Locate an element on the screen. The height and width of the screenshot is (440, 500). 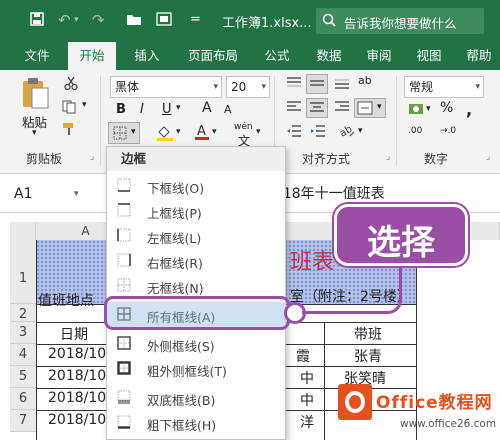
customize-quick-access-icon: = is located at coordinates (195, 20).